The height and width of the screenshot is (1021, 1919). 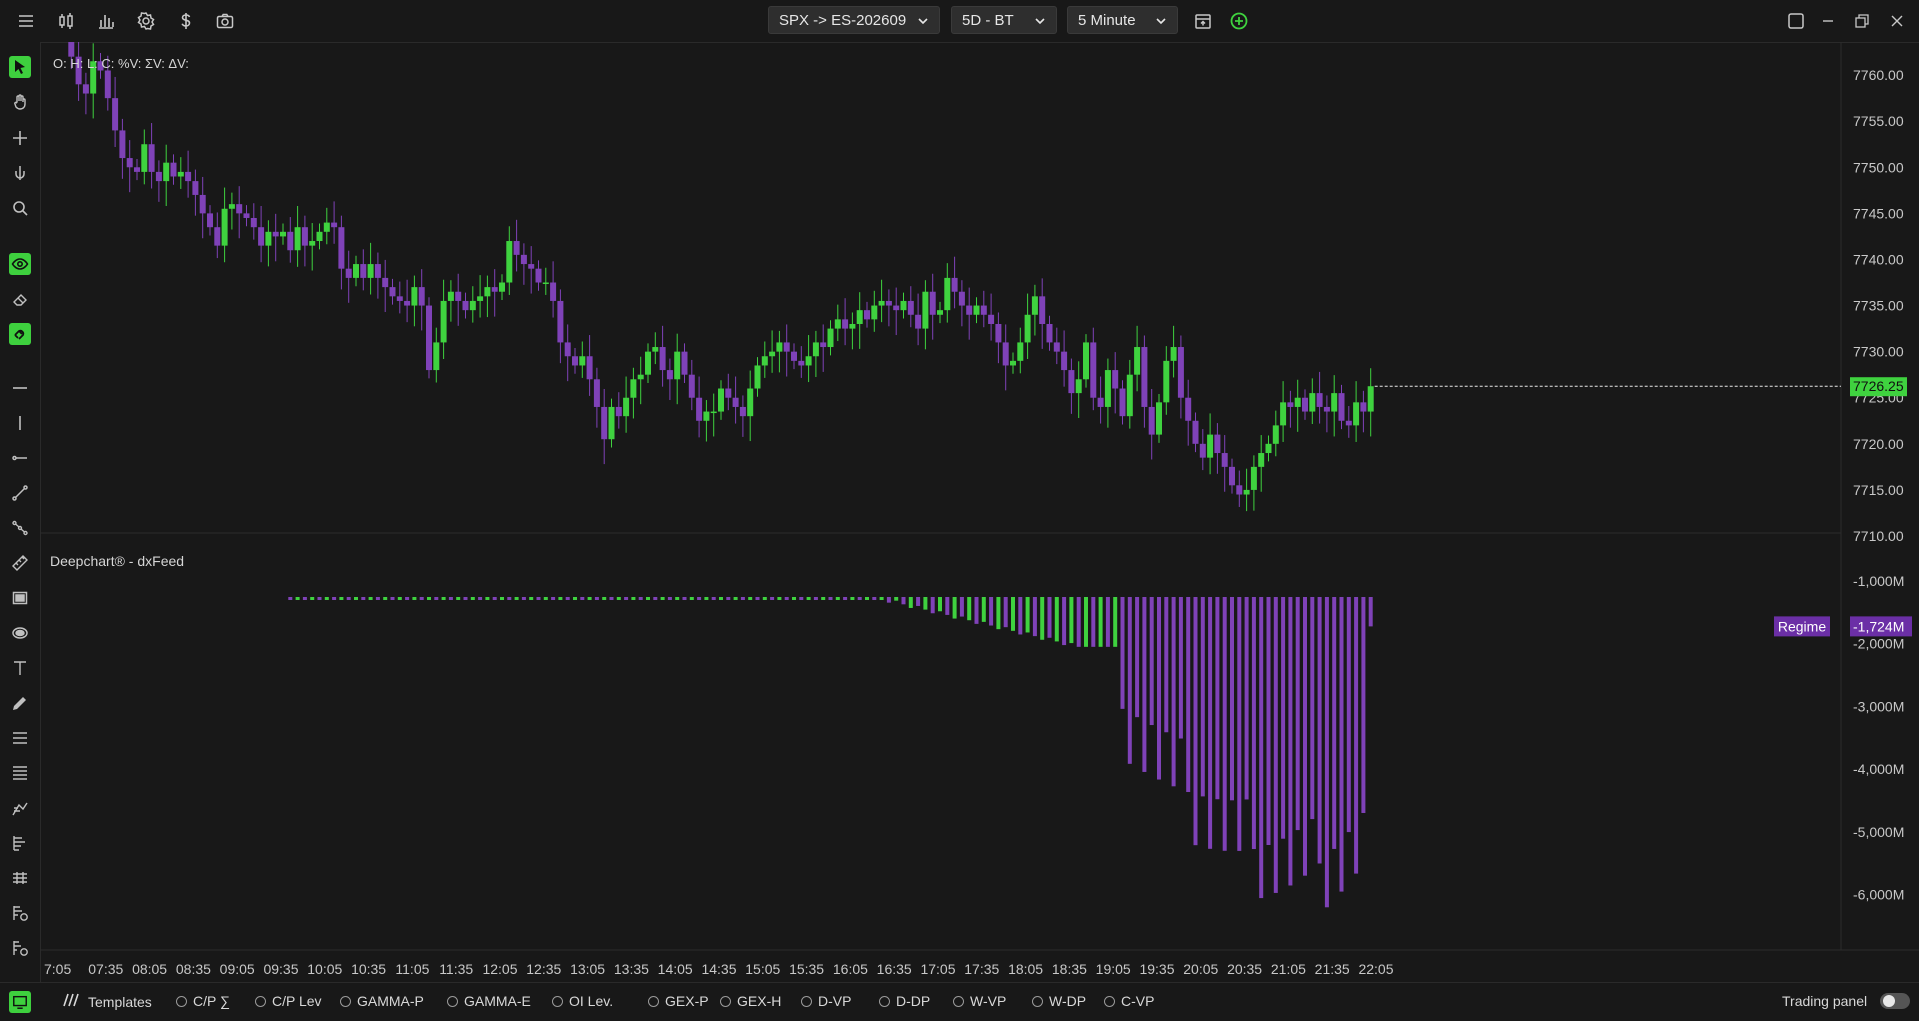 What do you see at coordinates (20, 563) in the screenshot?
I see `ruler-icon` at bounding box center [20, 563].